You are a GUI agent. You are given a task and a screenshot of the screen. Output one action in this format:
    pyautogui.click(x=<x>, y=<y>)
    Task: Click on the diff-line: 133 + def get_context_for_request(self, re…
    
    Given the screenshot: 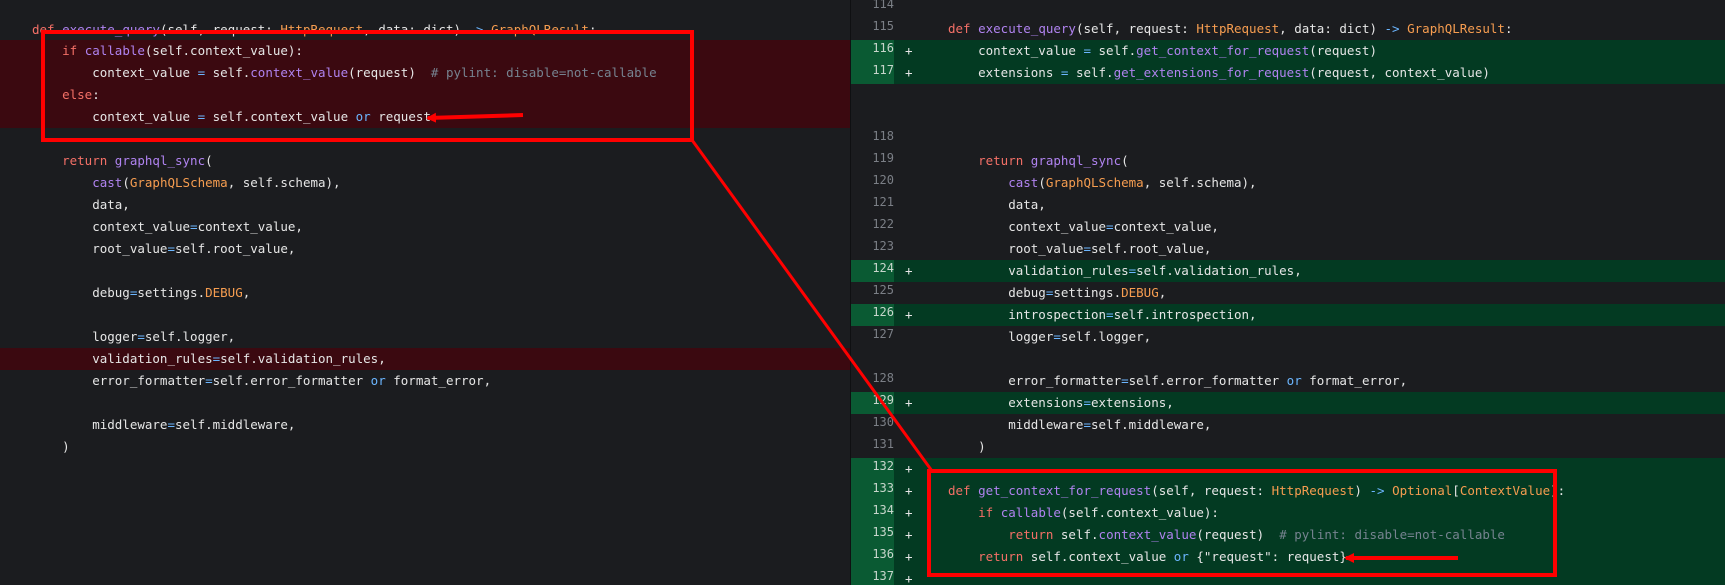 What is the action you would take?
    pyautogui.click(x=1288, y=491)
    